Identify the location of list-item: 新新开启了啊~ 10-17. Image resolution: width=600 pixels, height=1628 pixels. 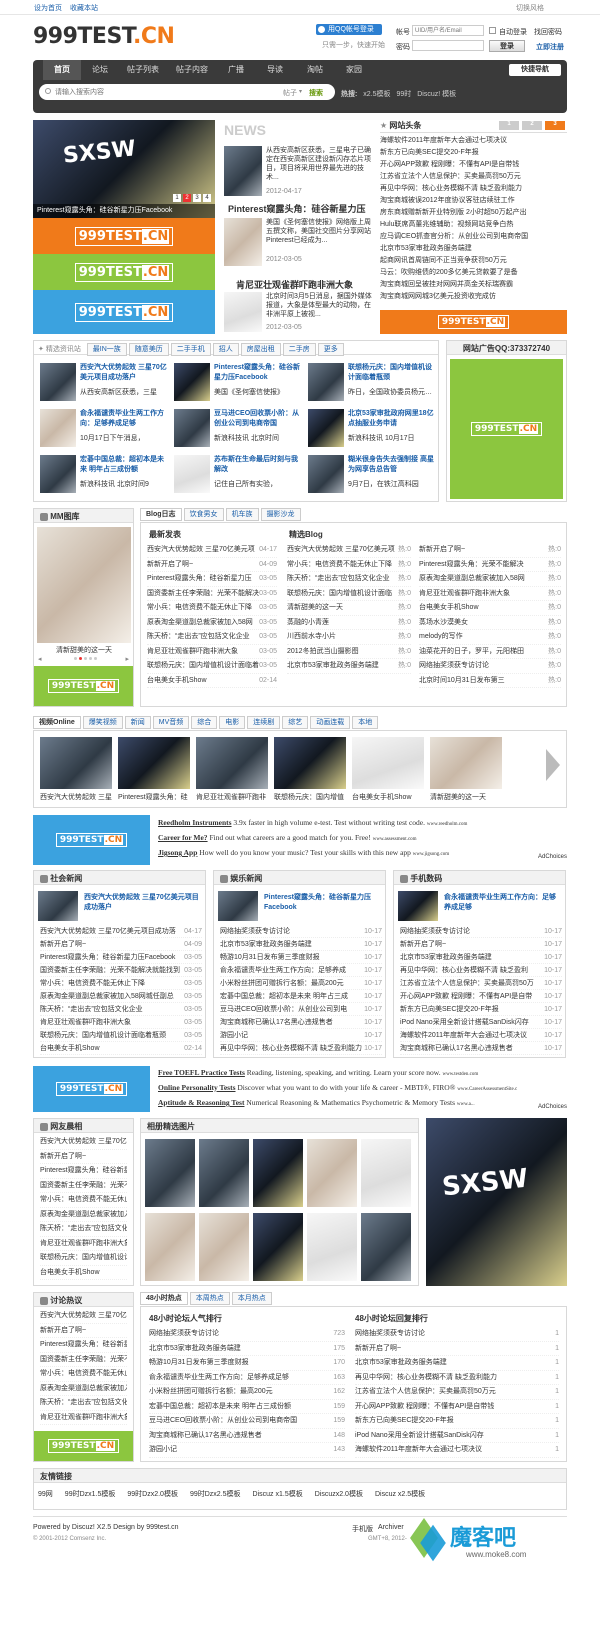
(481, 944).